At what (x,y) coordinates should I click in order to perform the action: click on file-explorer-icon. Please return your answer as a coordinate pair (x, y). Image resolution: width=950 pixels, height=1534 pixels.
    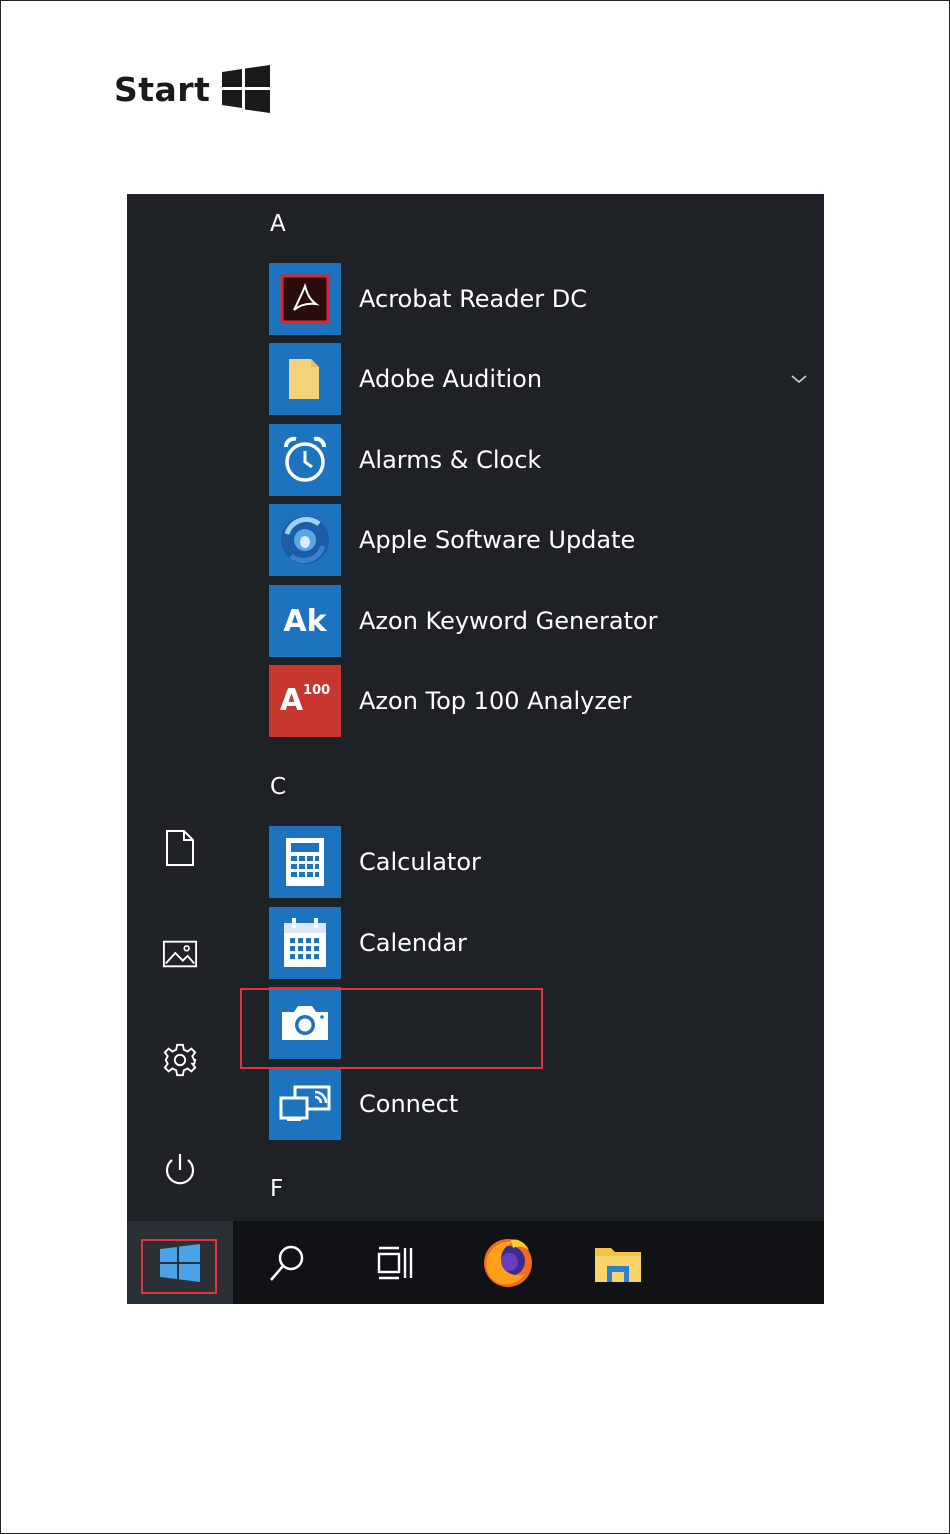
    Looking at the image, I should click on (618, 1262).